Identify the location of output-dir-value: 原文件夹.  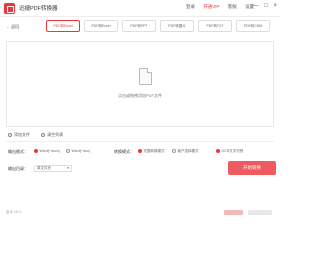
(44, 168).